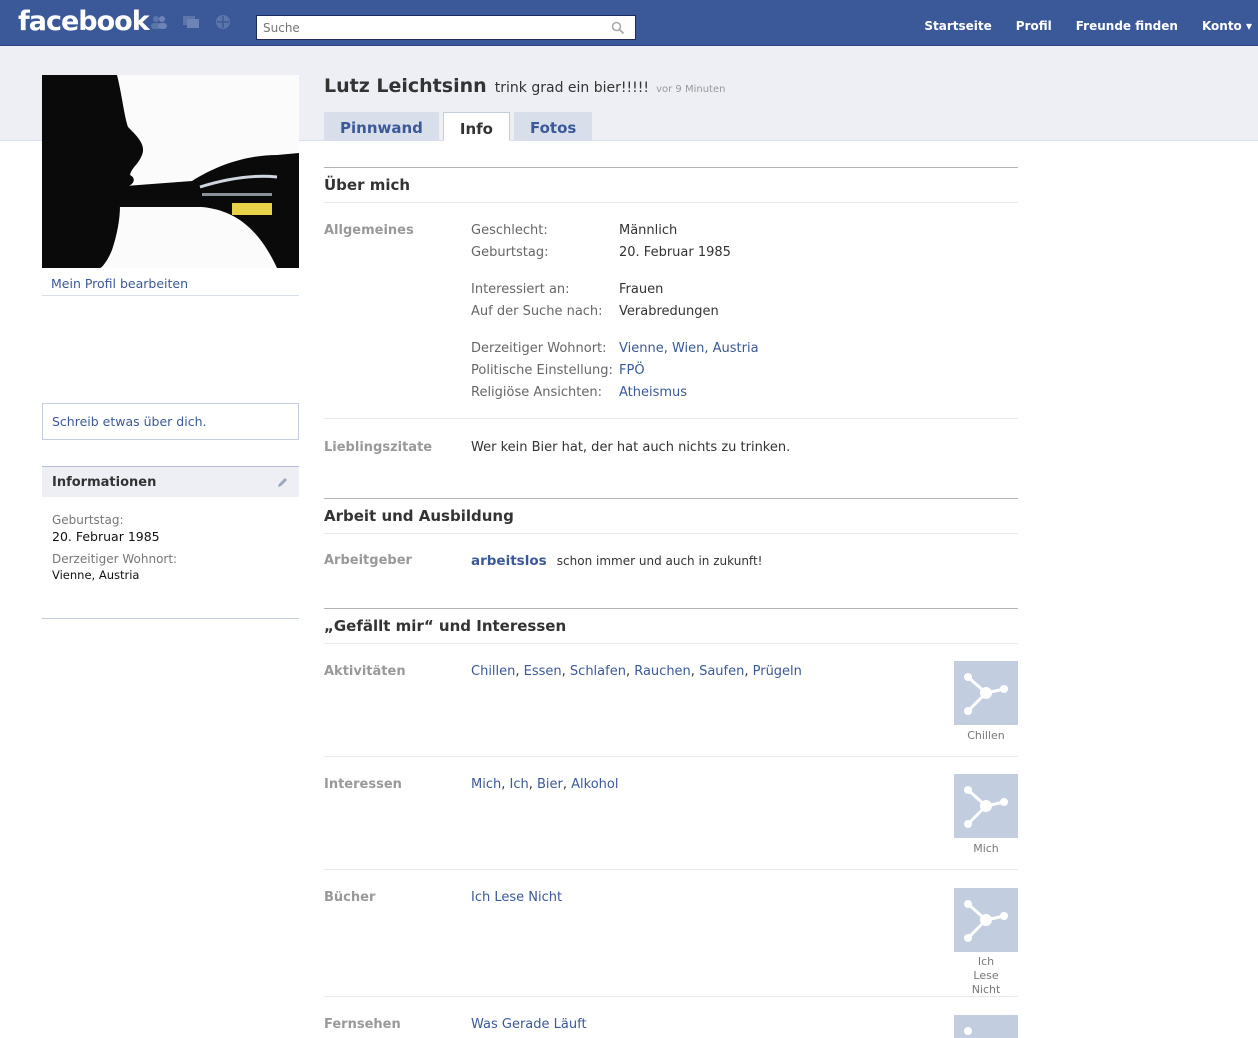 The width and height of the screenshot is (1258, 1038). What do you see at coordinates (653, 392) in the screenshot?
I see `religion-value-link: Atheismus` at bounding box center [653, 392].